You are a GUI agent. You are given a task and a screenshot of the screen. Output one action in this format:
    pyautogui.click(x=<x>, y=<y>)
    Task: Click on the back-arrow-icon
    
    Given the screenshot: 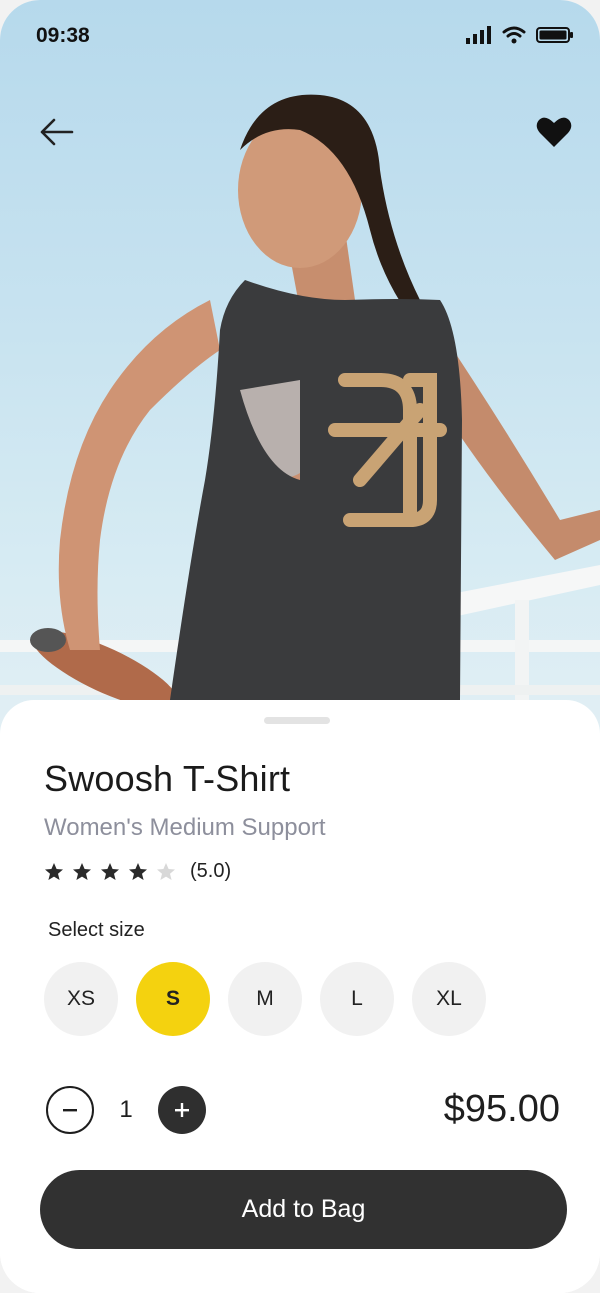 What is the action you would take?
    pyautogui.click(x=57, y=132)
    